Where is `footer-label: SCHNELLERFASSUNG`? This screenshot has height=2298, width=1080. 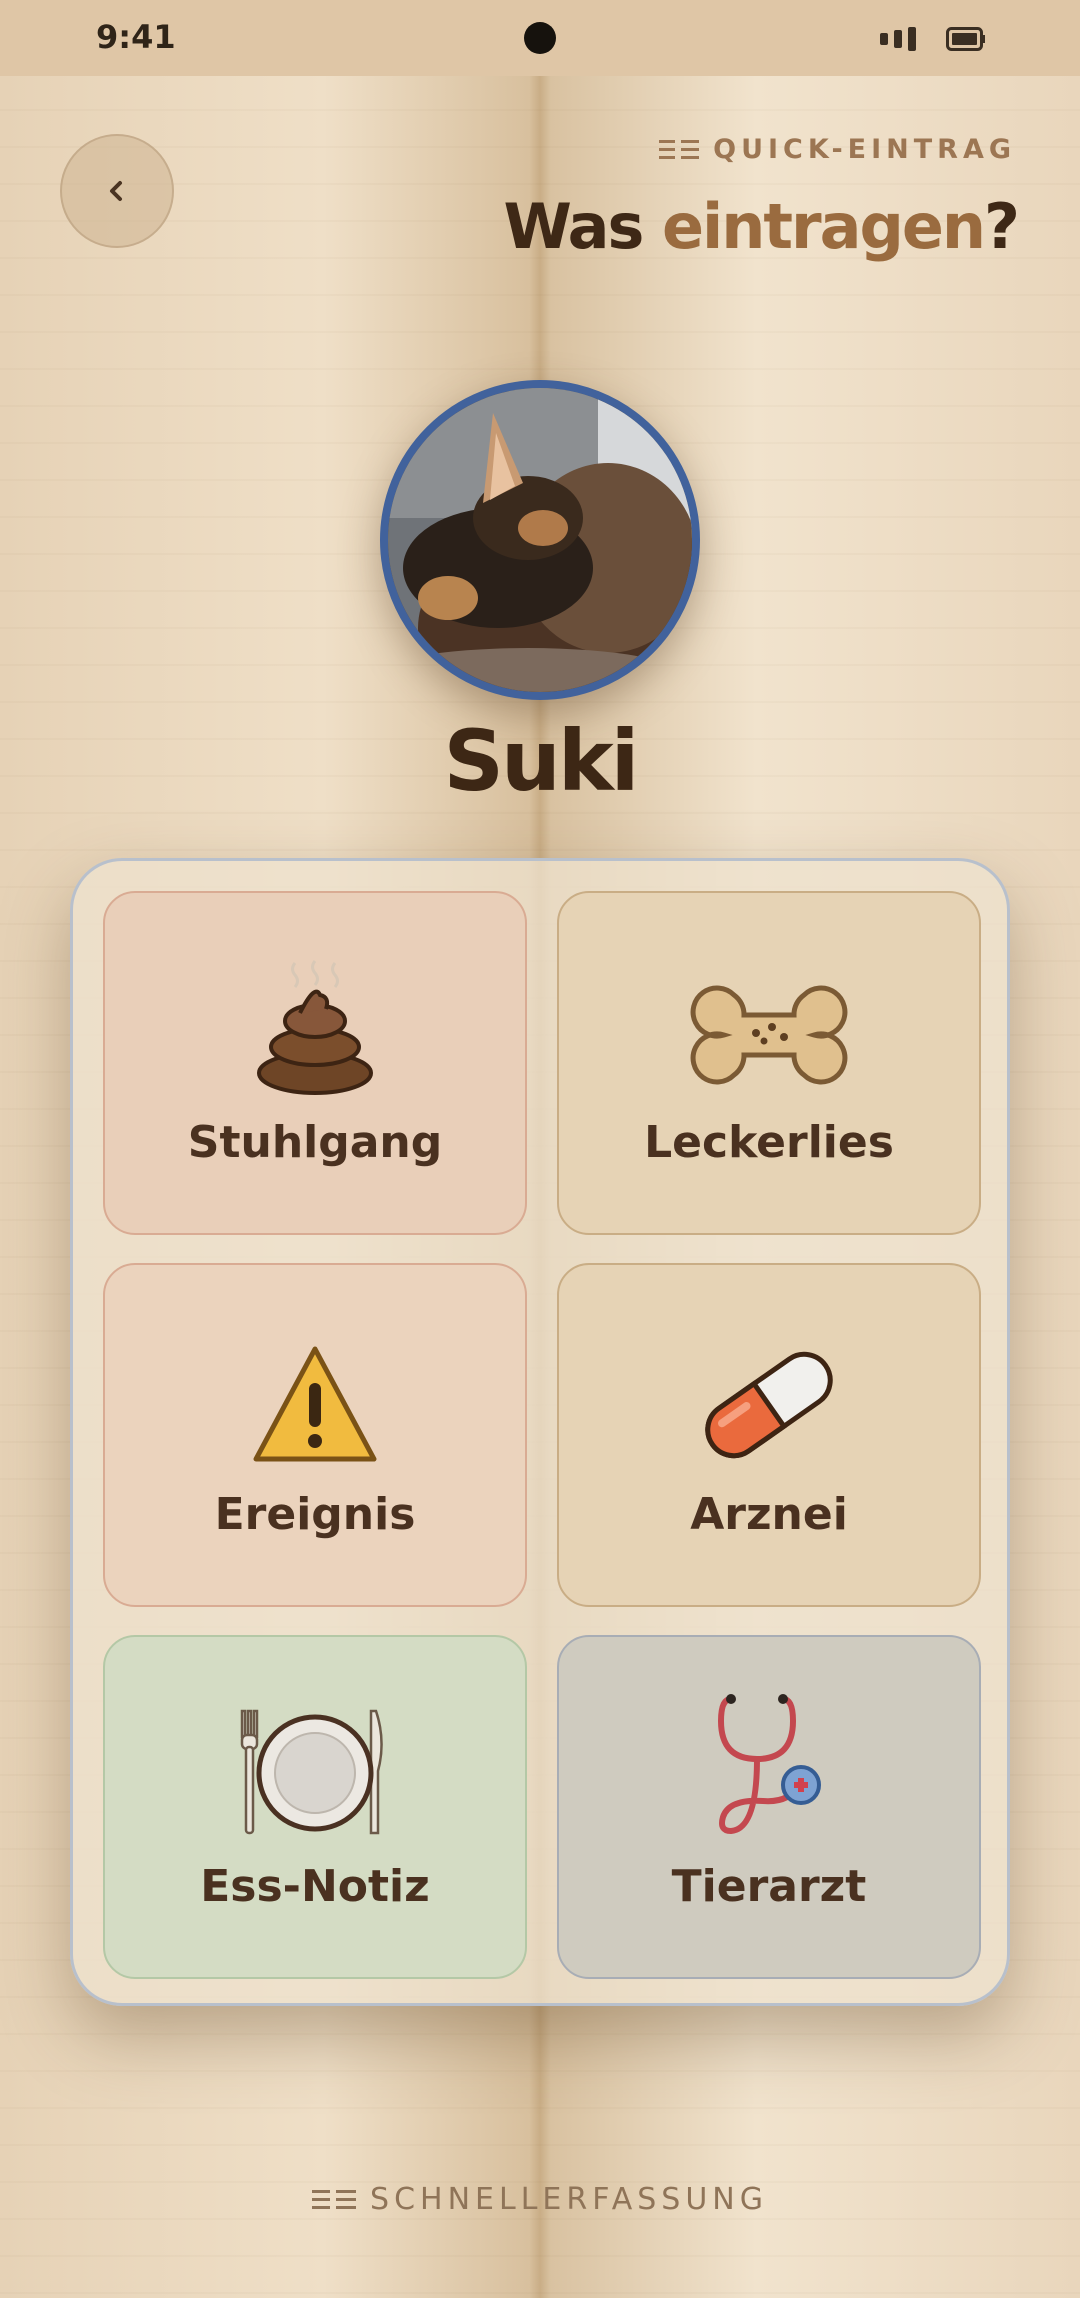 footer-label: SCHNELLERFASSUNG is located at coordinates (540, 2199).